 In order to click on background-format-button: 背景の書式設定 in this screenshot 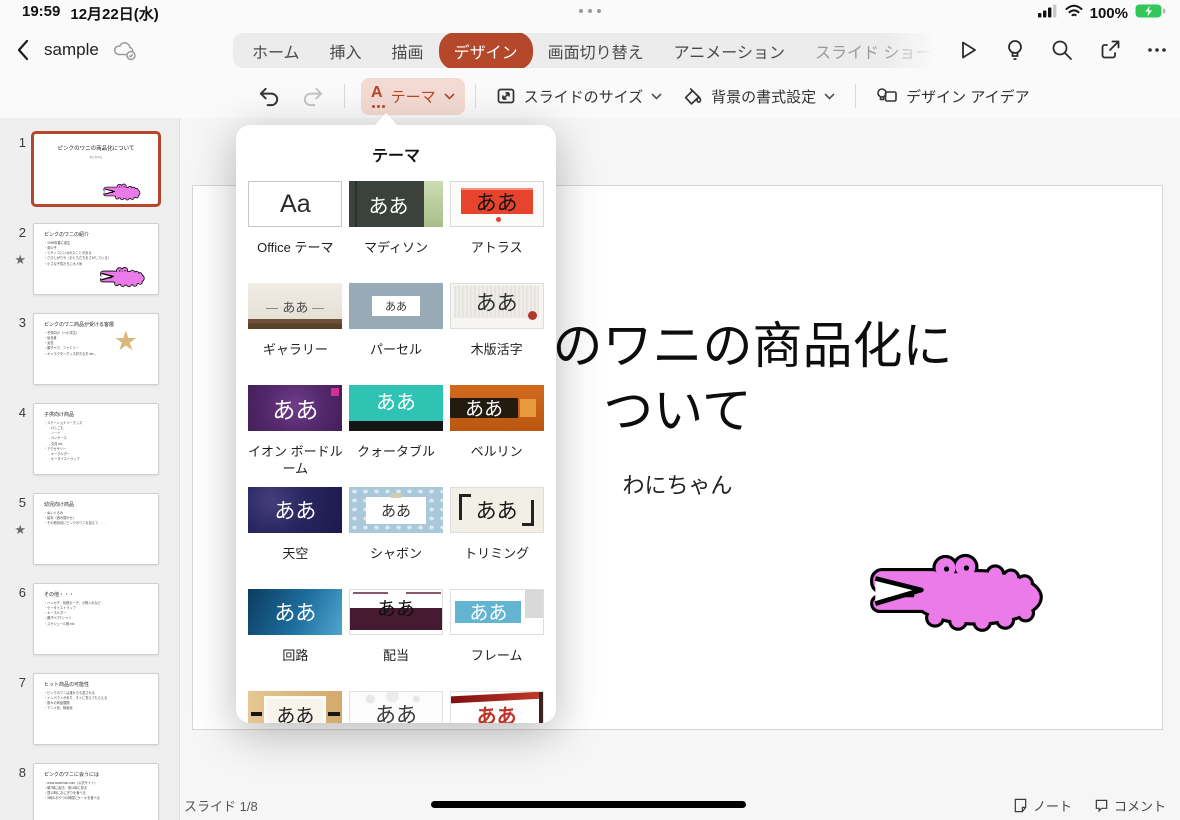, I will do `click(758, 96)`.